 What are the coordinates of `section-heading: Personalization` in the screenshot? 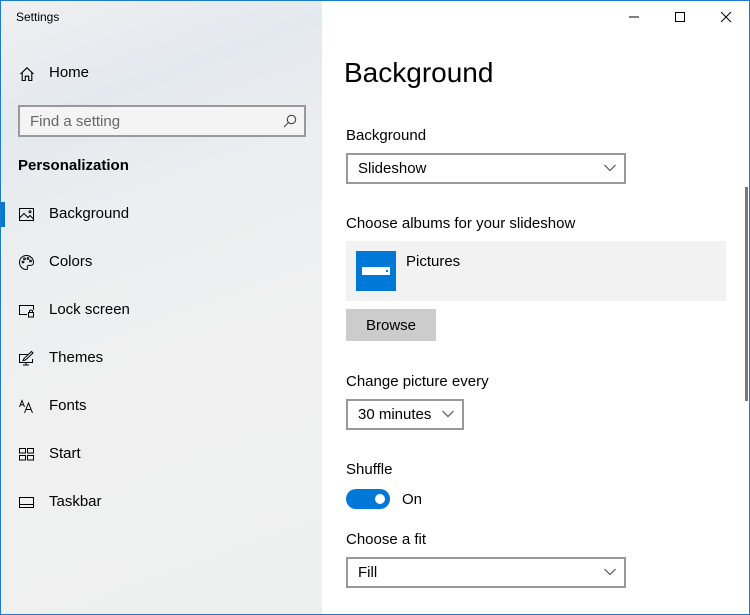 It's located at (73, 165).